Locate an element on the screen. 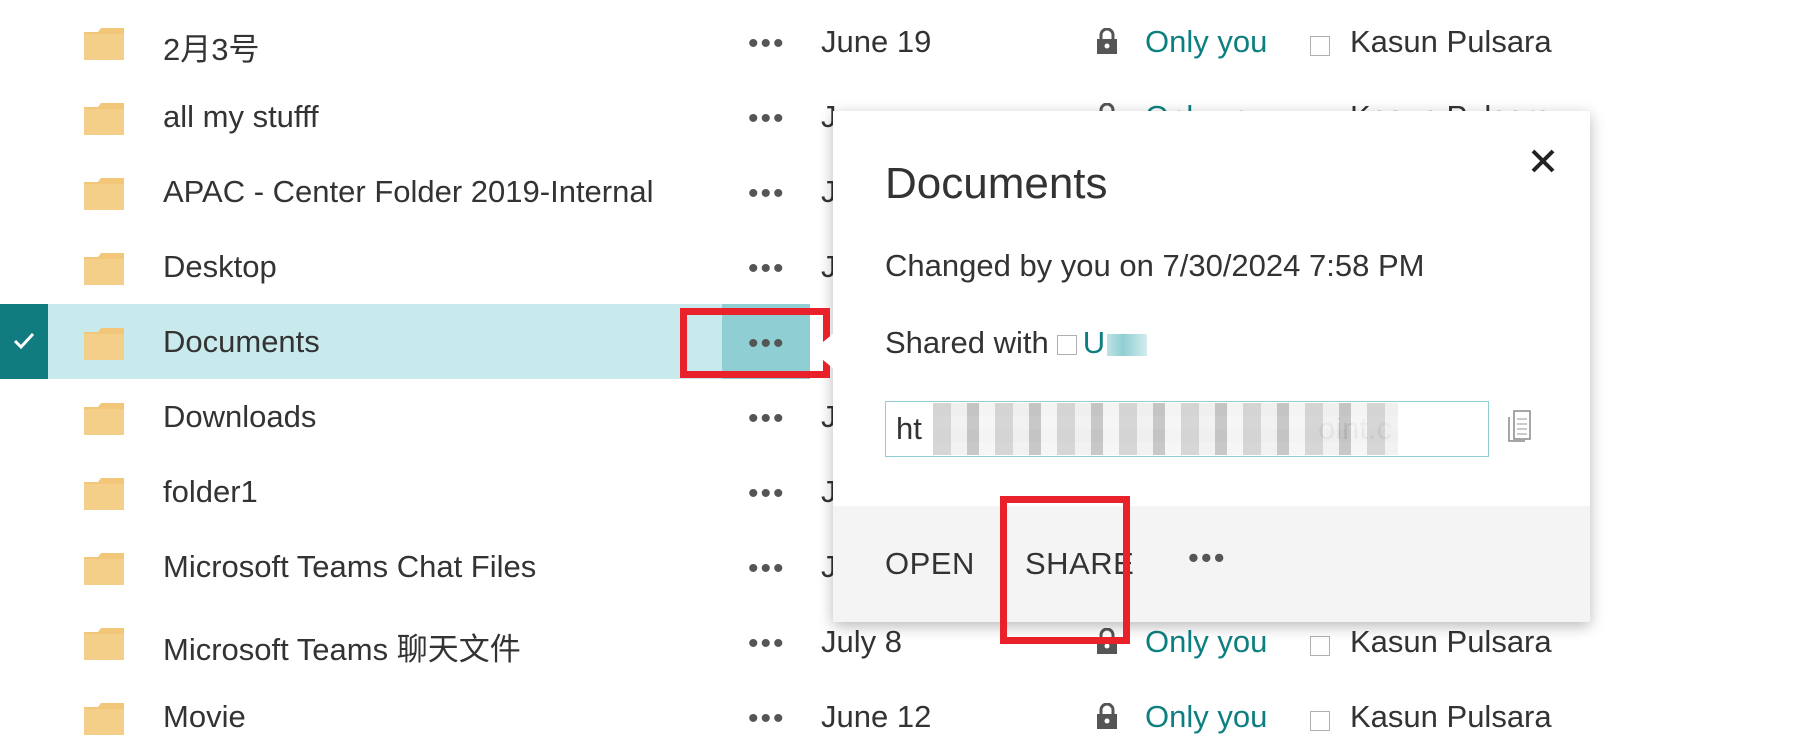 The image size is (1799, 754). row-checkbox is located at coordinates (24, 341).